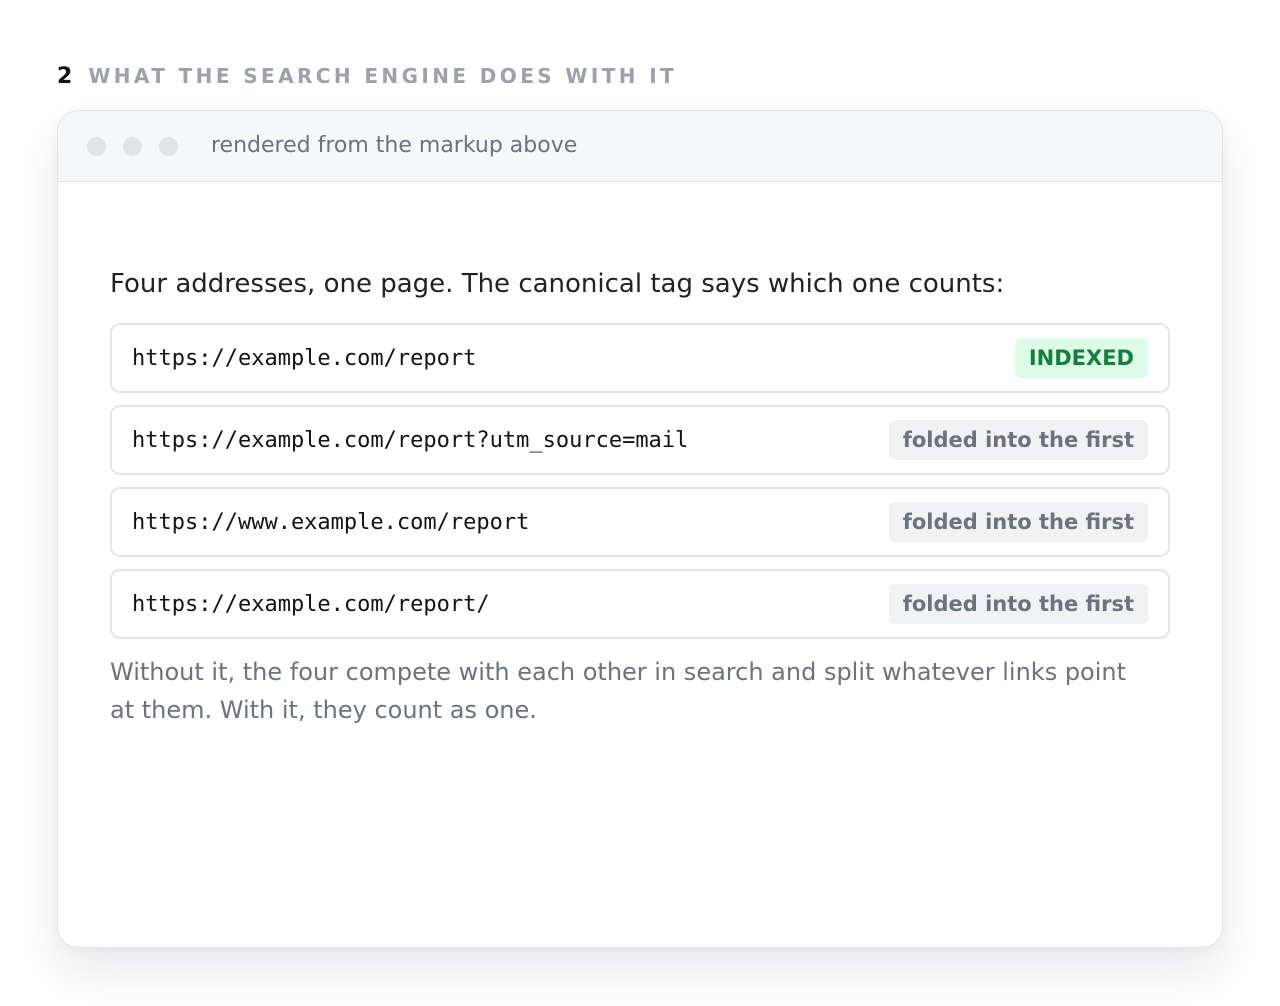  Describe the element at coordinates (331, 522) in the screenshot. I see `url-text: https://www.example.com/report` at that location.